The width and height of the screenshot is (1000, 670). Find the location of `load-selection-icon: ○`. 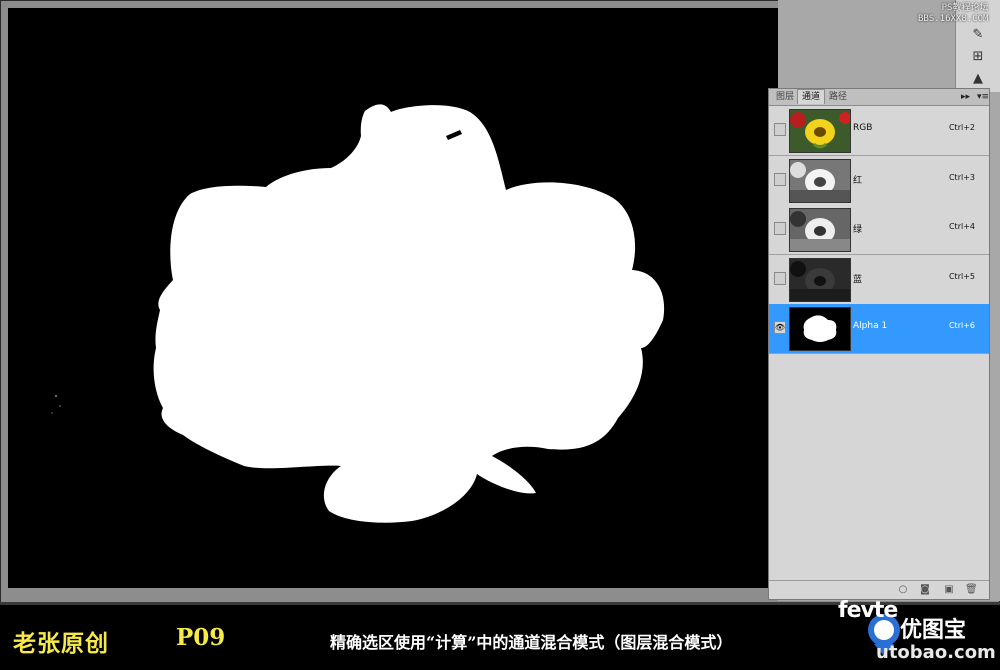

load-selection-icon: ○ is located at coordinates (903, 590).